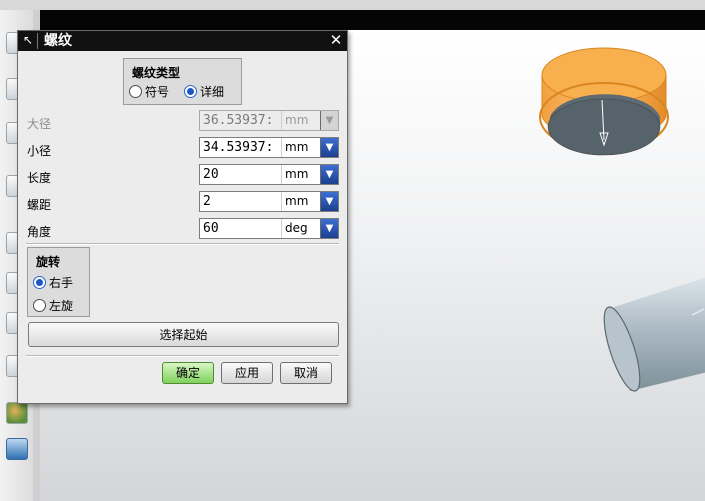 The image size is (705, 501). What do you see at coordinates (37, 41) in the screenshot?
I see `title-separator` at bounding box center [37, 41].